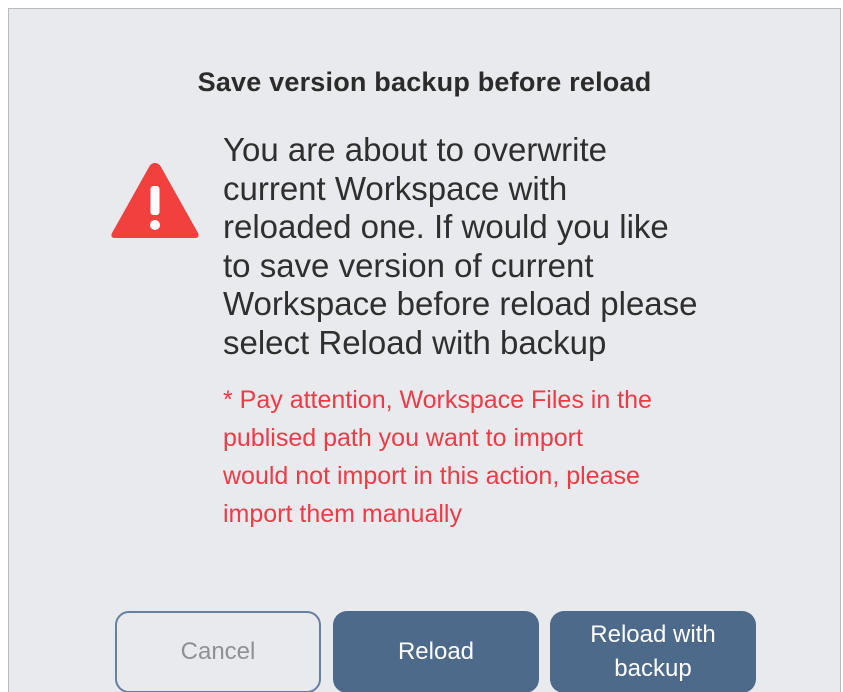  Describe the element at coordinates (653, 651) in the screenshot. I see `reload-with-backup-button: Reload with backup` at that location.